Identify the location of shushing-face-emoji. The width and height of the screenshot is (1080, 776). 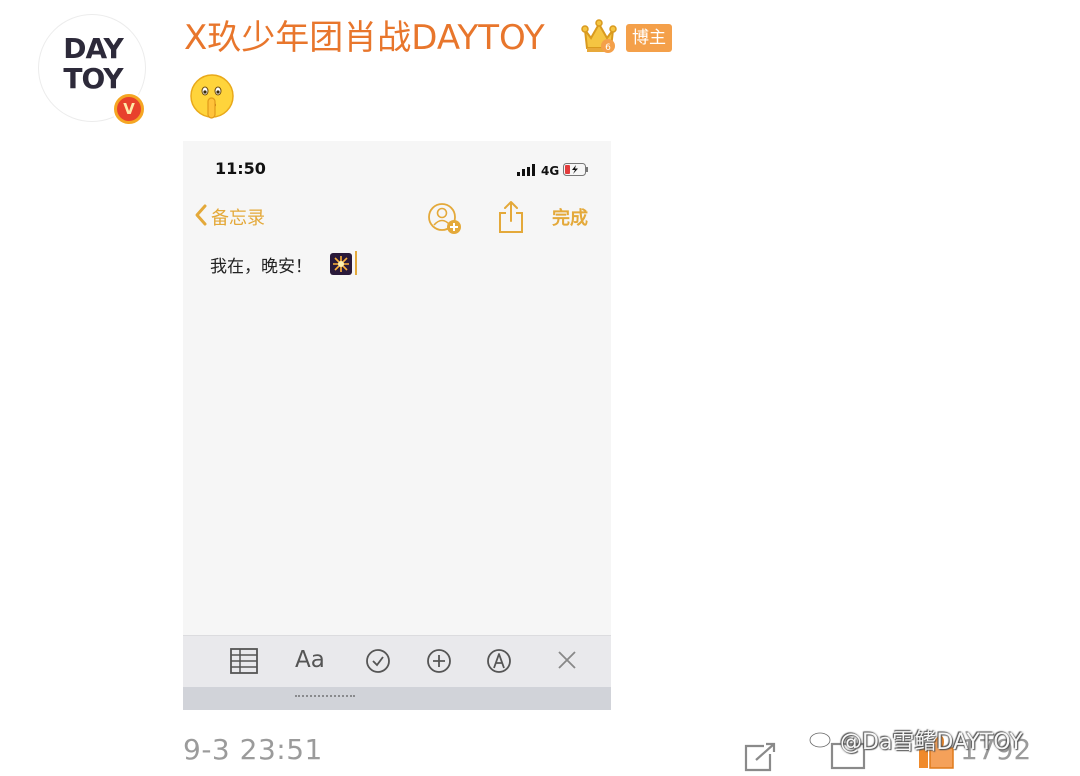
(212, 98).